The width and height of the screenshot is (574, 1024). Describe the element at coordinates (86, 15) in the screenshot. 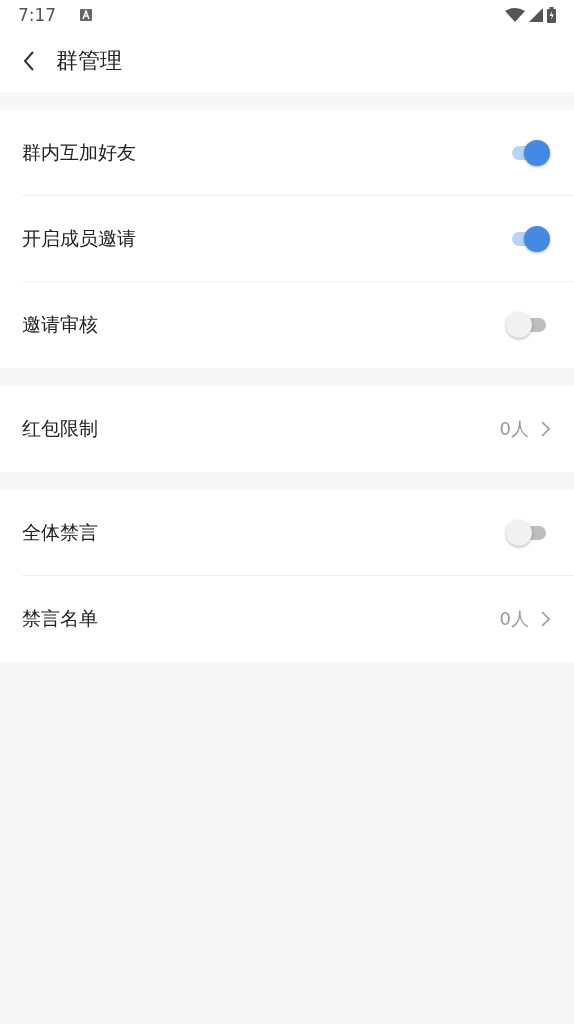

I see `notification-icon` at that location.